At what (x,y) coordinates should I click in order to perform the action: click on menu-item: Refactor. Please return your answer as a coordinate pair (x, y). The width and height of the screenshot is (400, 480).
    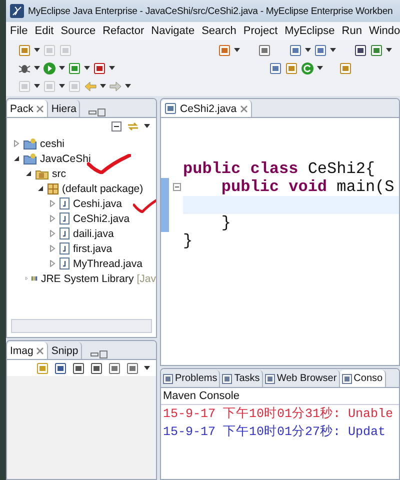
    Looking at the image, I should click on (123, 31).